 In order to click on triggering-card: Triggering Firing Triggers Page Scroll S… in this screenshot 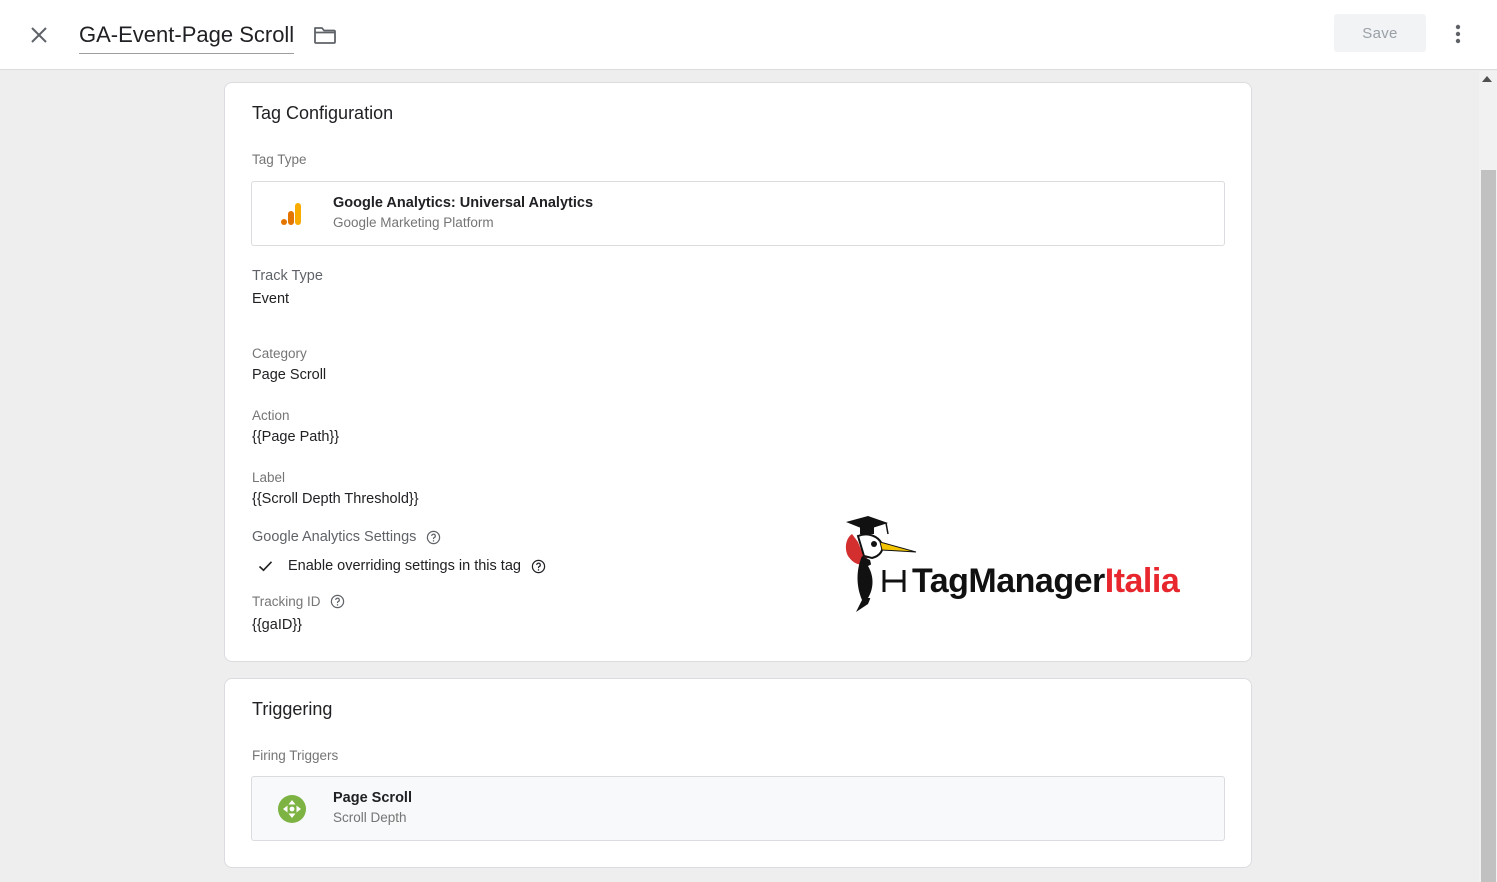, I will do `click(738, 773)`.